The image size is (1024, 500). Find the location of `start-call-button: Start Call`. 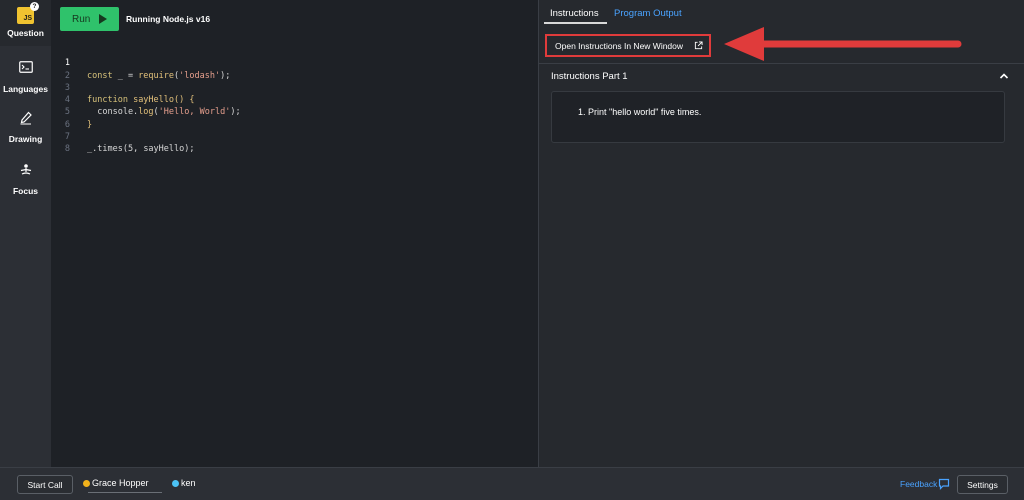

start-call-button: Start Call is located at coordinates (45, 484).